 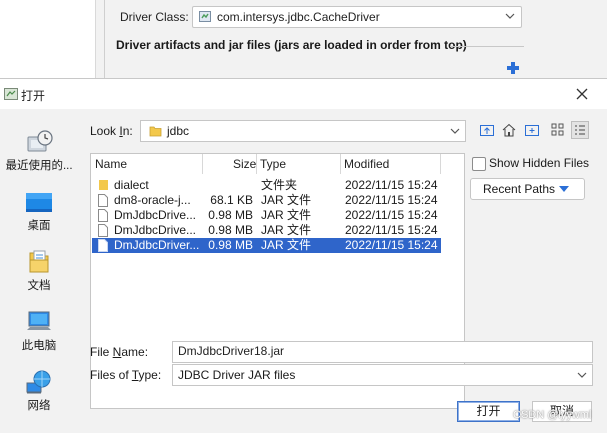 What do you see at coordinates (39, 202) in the screenshot?
I see `desktop-icon` at bounding box center [39, 202].